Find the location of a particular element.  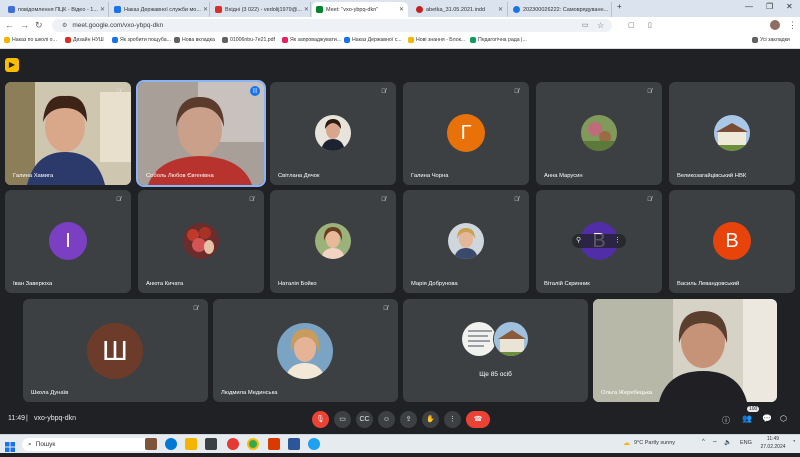

browser-tab-active: Meet: "vxo-ybpq-dkn" ✕ is located at coordinates (360, 9).